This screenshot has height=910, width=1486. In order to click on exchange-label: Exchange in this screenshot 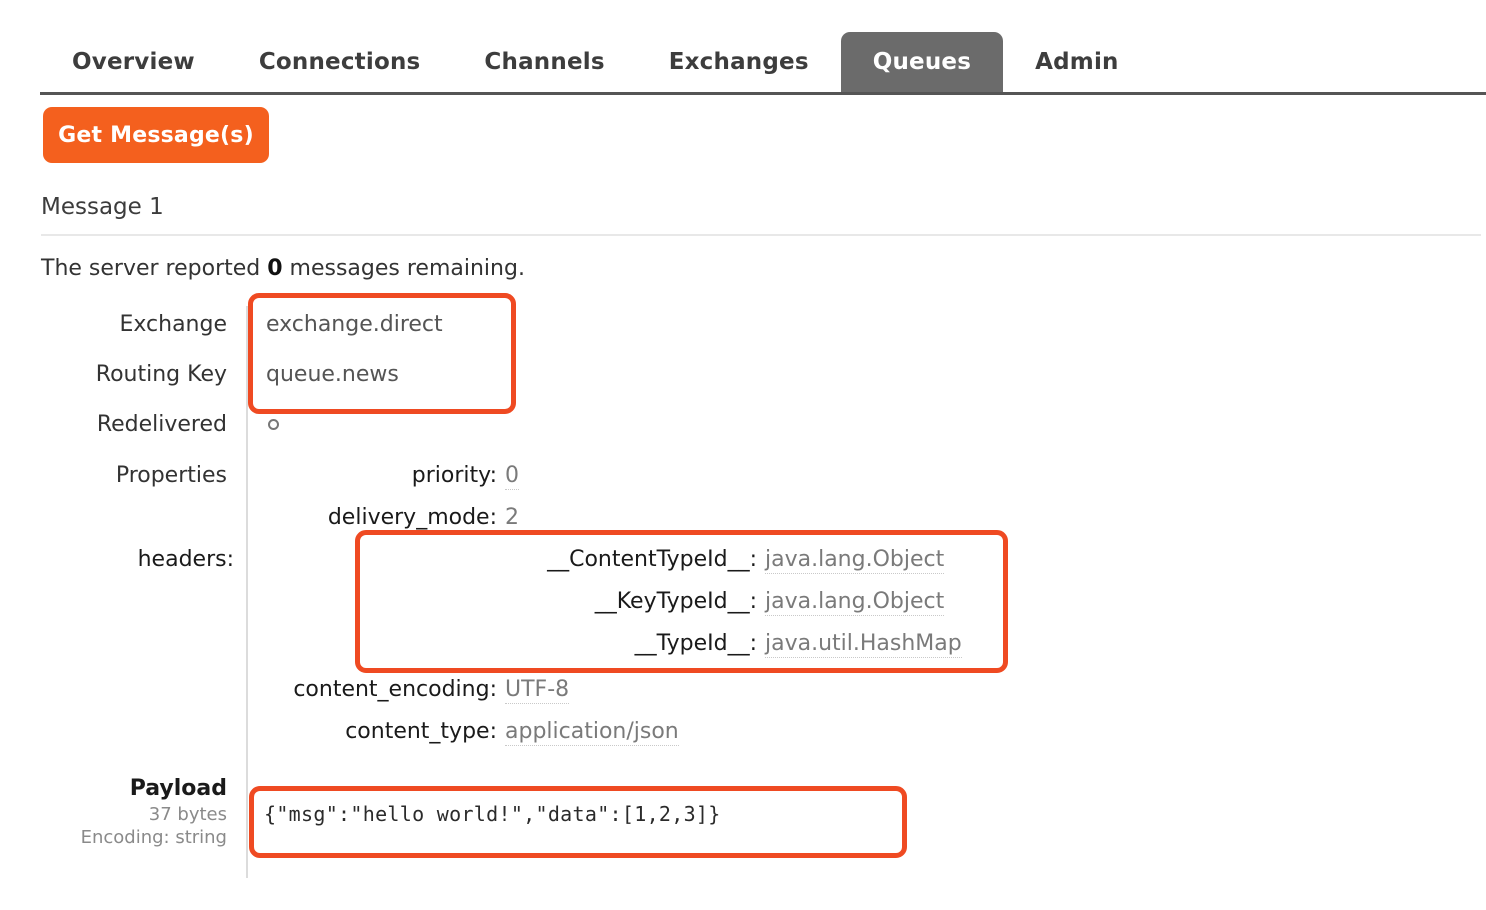, I will do `click(173, 324)`.